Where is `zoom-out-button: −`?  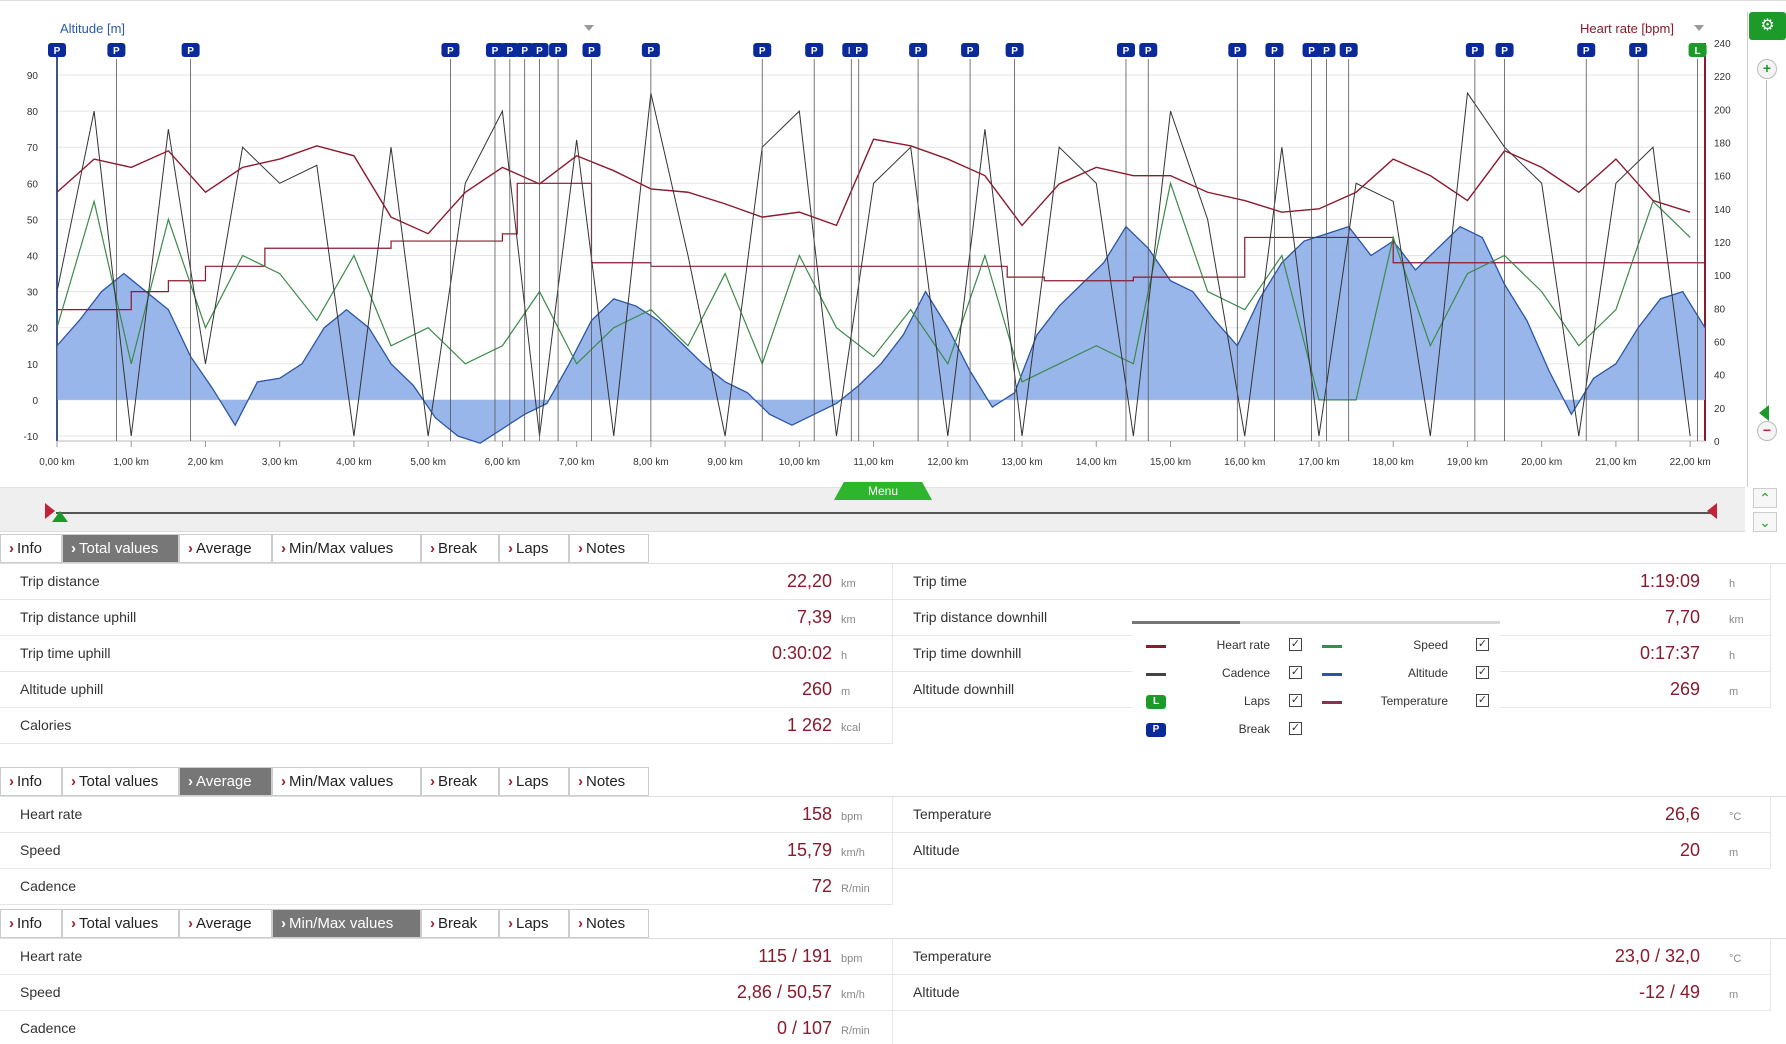 zoom-out-button: − is located at coordinates (1767, 431).